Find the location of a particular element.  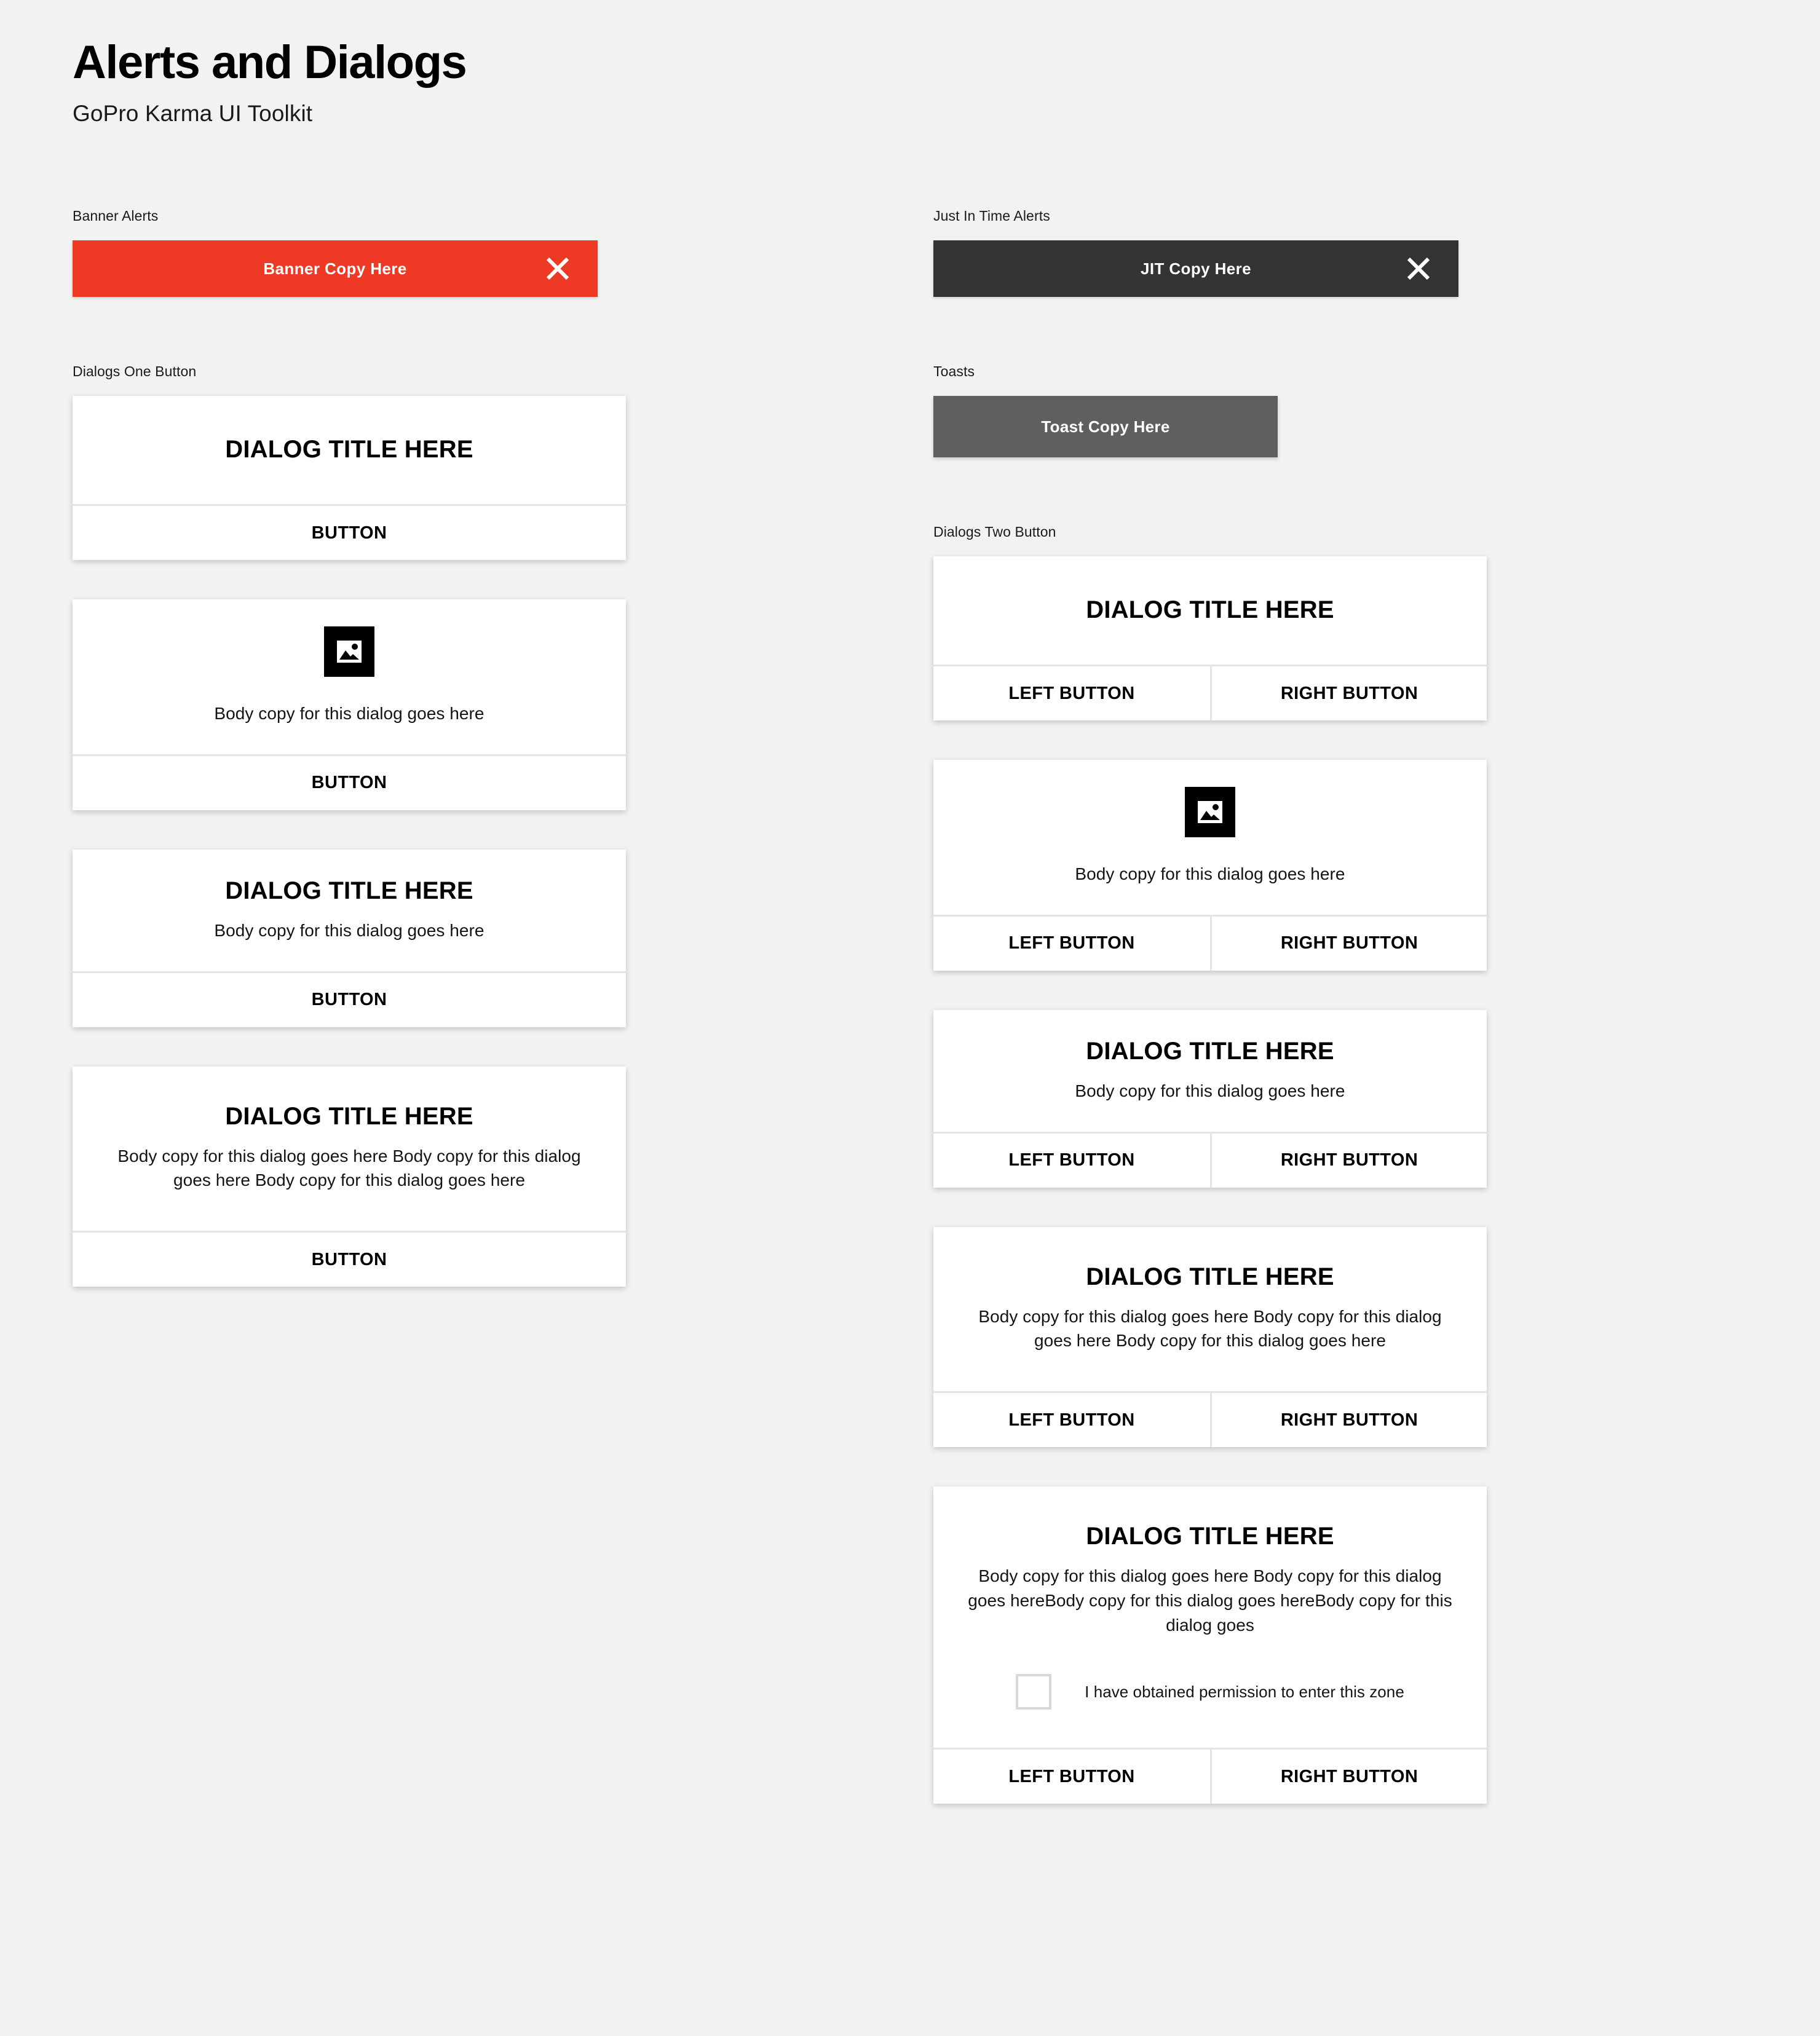

dialog-one-button: DIALOG TITLE HERE BUTTON is located at coordinates (349, 478).